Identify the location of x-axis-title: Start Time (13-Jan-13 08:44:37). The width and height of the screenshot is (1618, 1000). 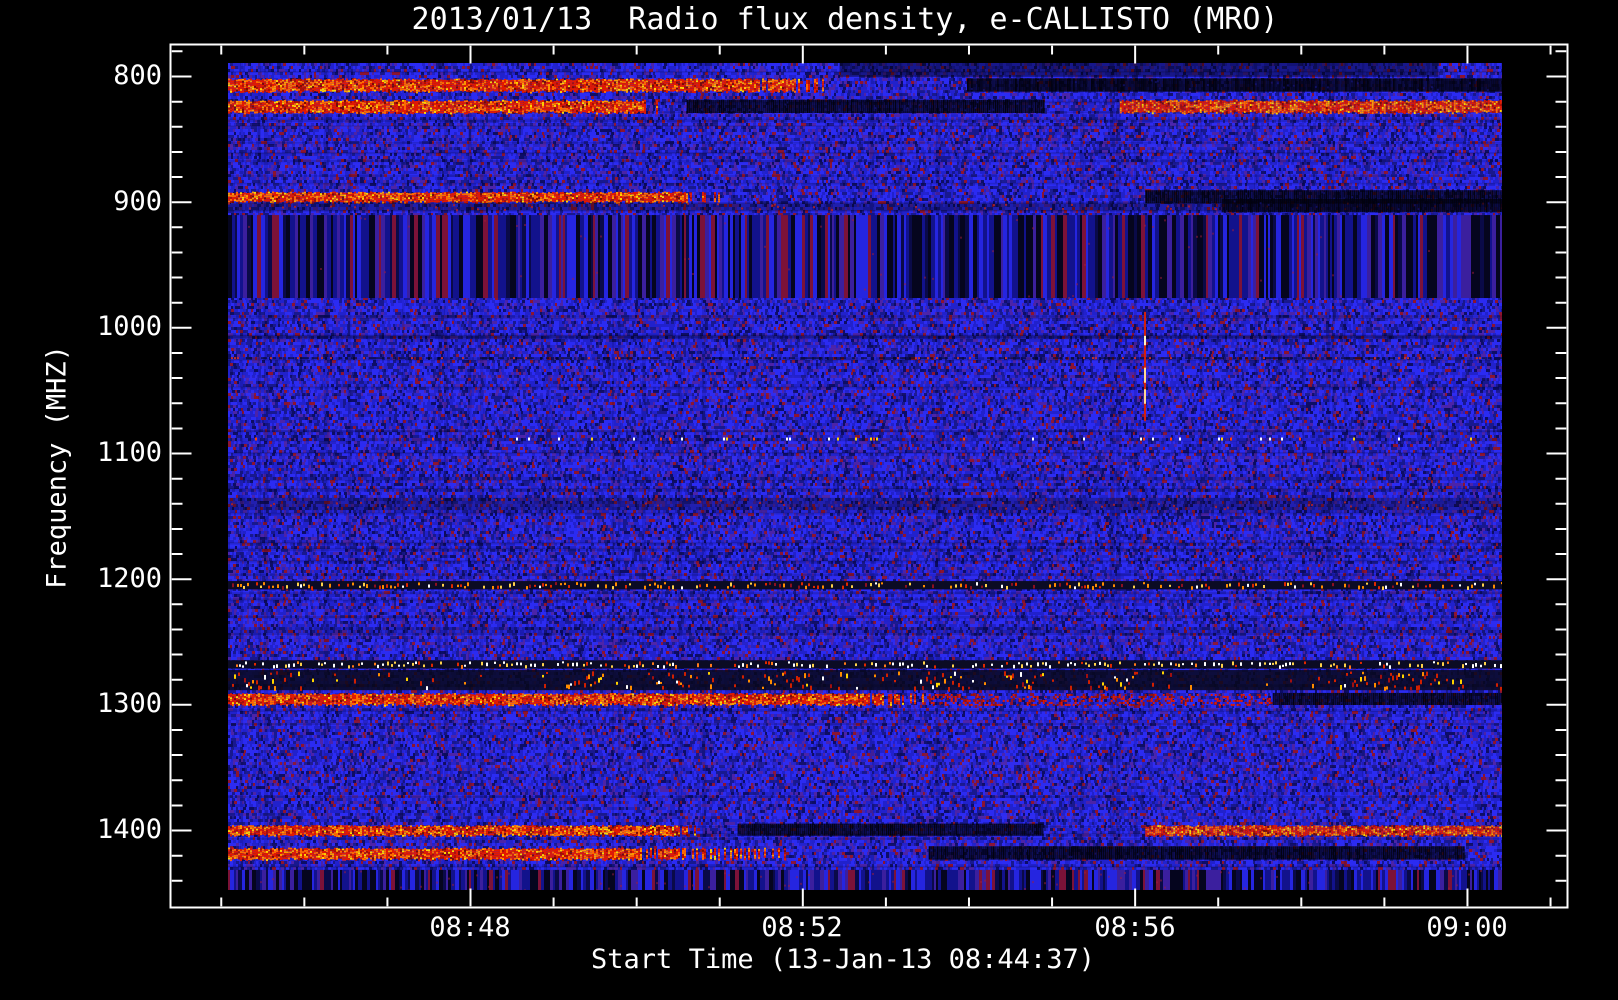
(843, 959).